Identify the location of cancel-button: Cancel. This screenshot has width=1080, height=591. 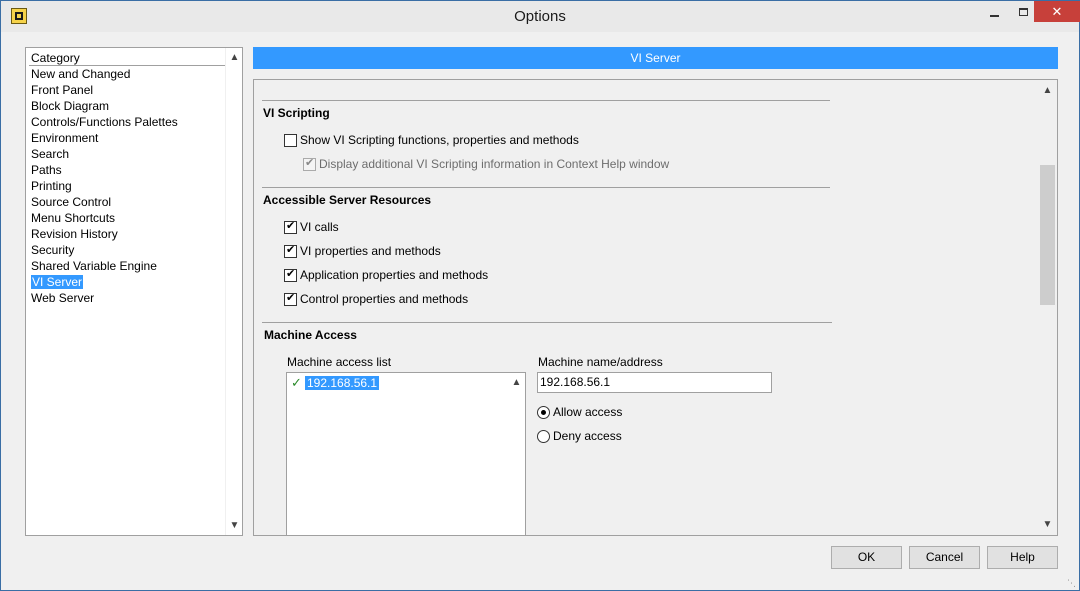
(944, 557).